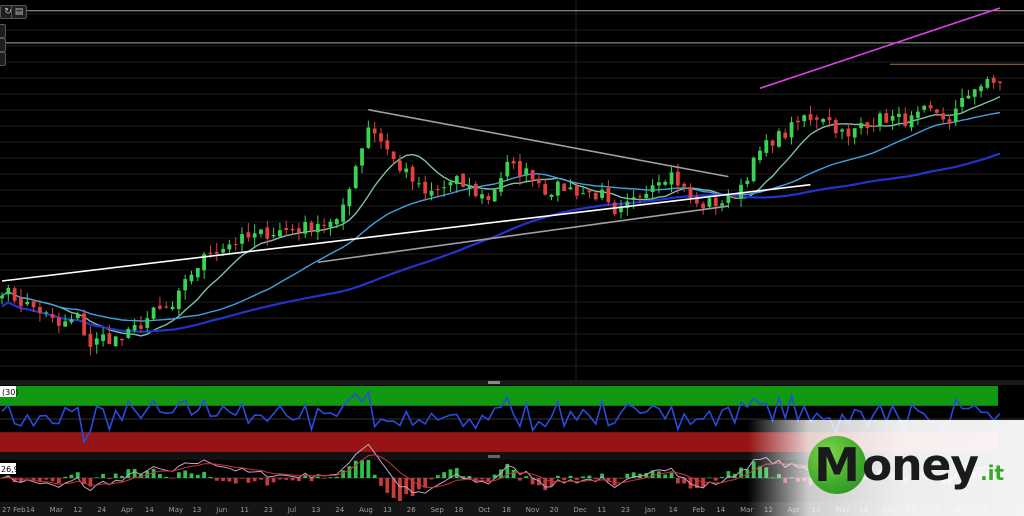  Describe the element at coordinates (10, 392) in the screenshot. I see `rsi-label: (30)` at that location.